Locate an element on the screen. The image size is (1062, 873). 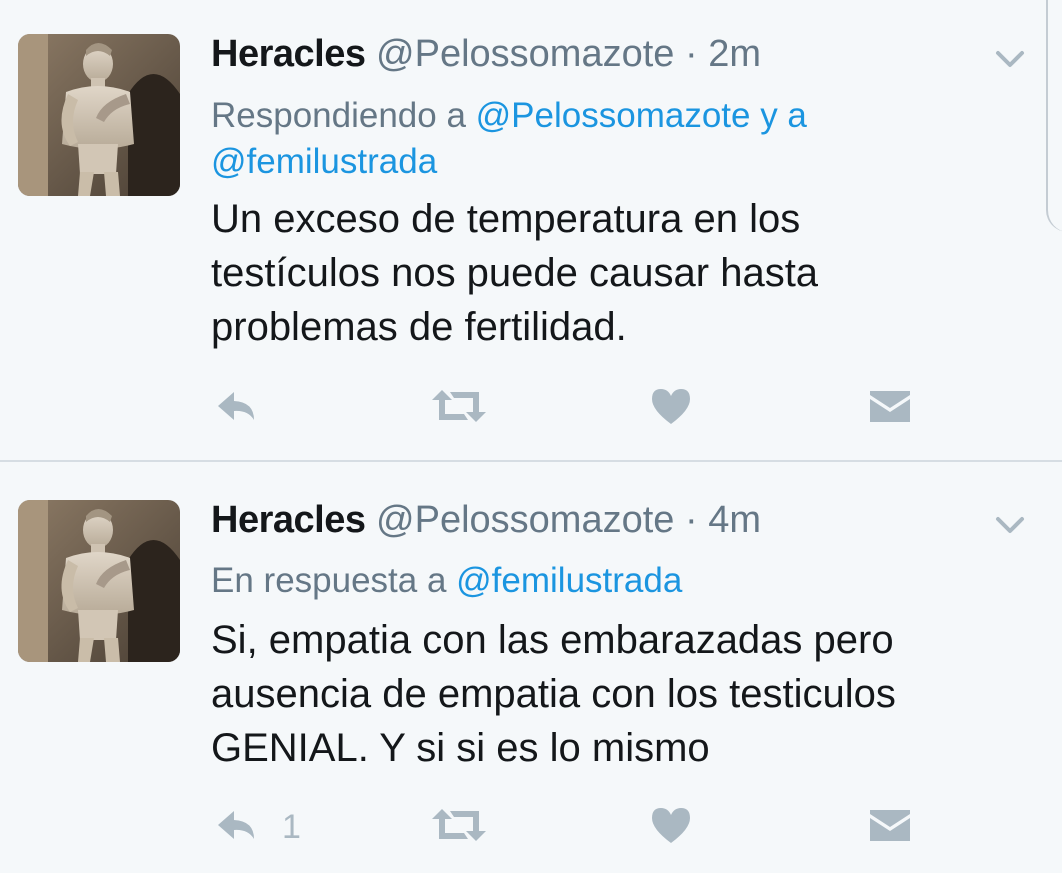
tweet-text-line: Un exceso de temperatura en los is located at coordinates (506, 219).